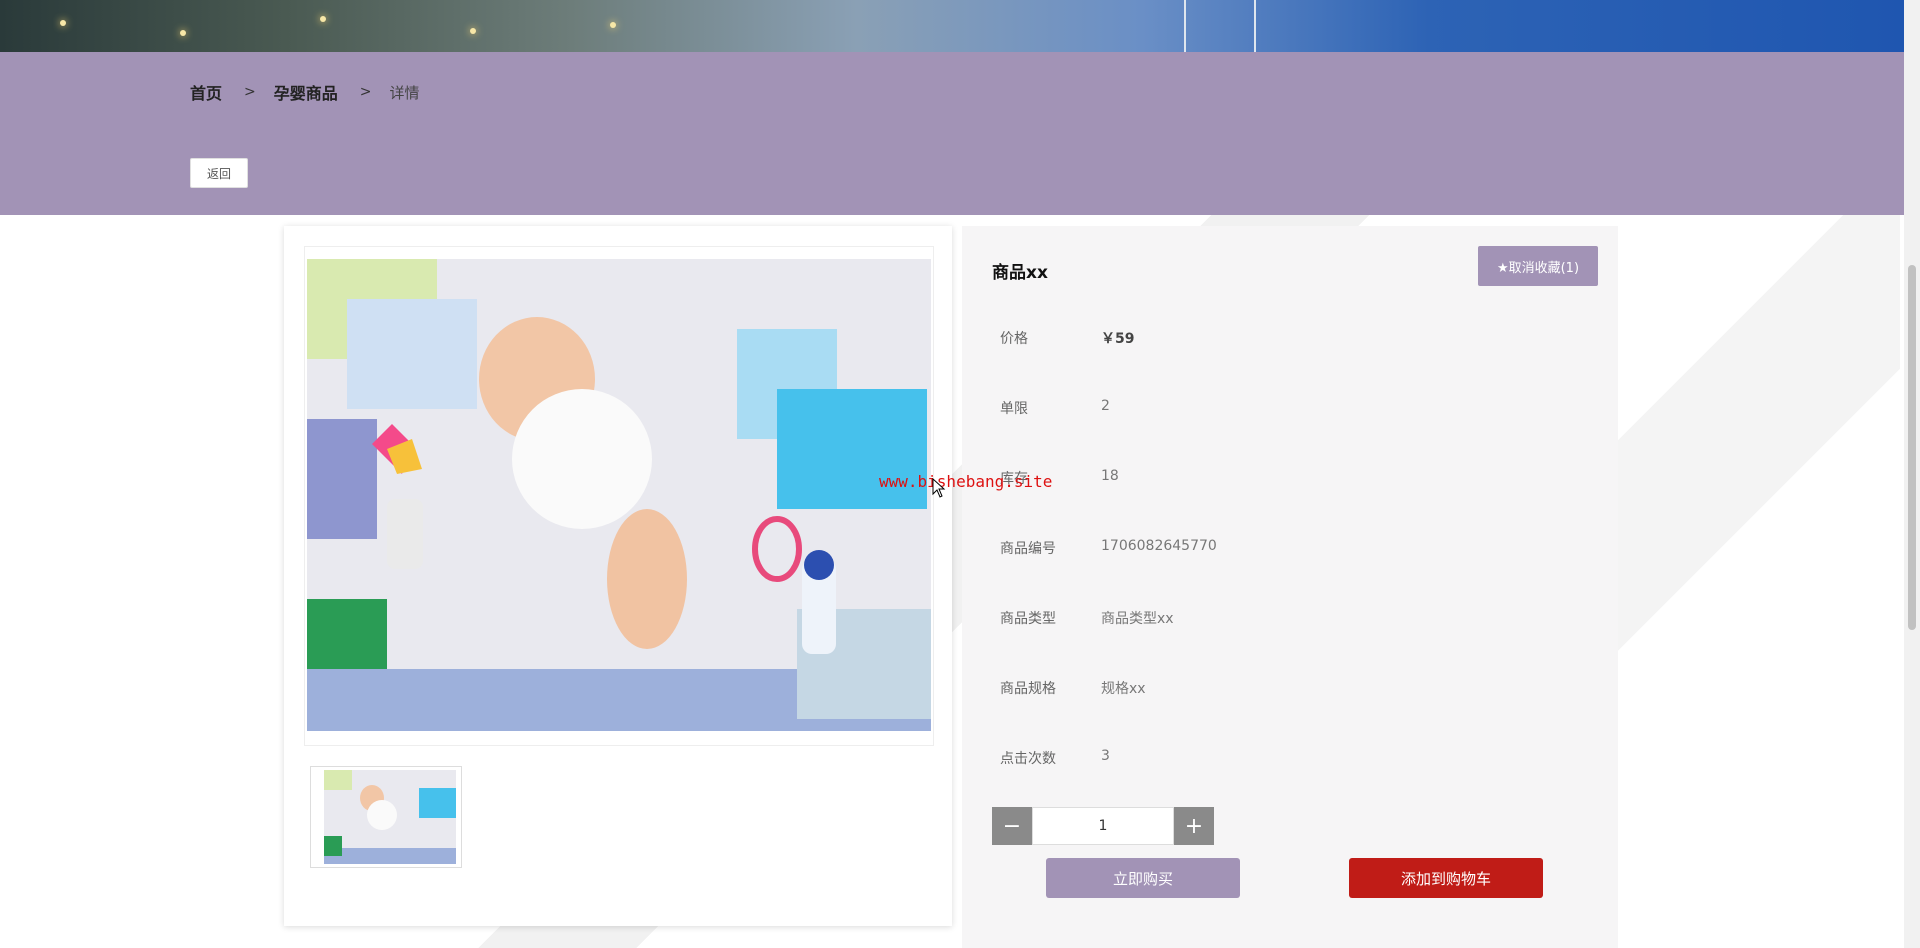  I want to click on back-button: 返回, so click(219, 173).